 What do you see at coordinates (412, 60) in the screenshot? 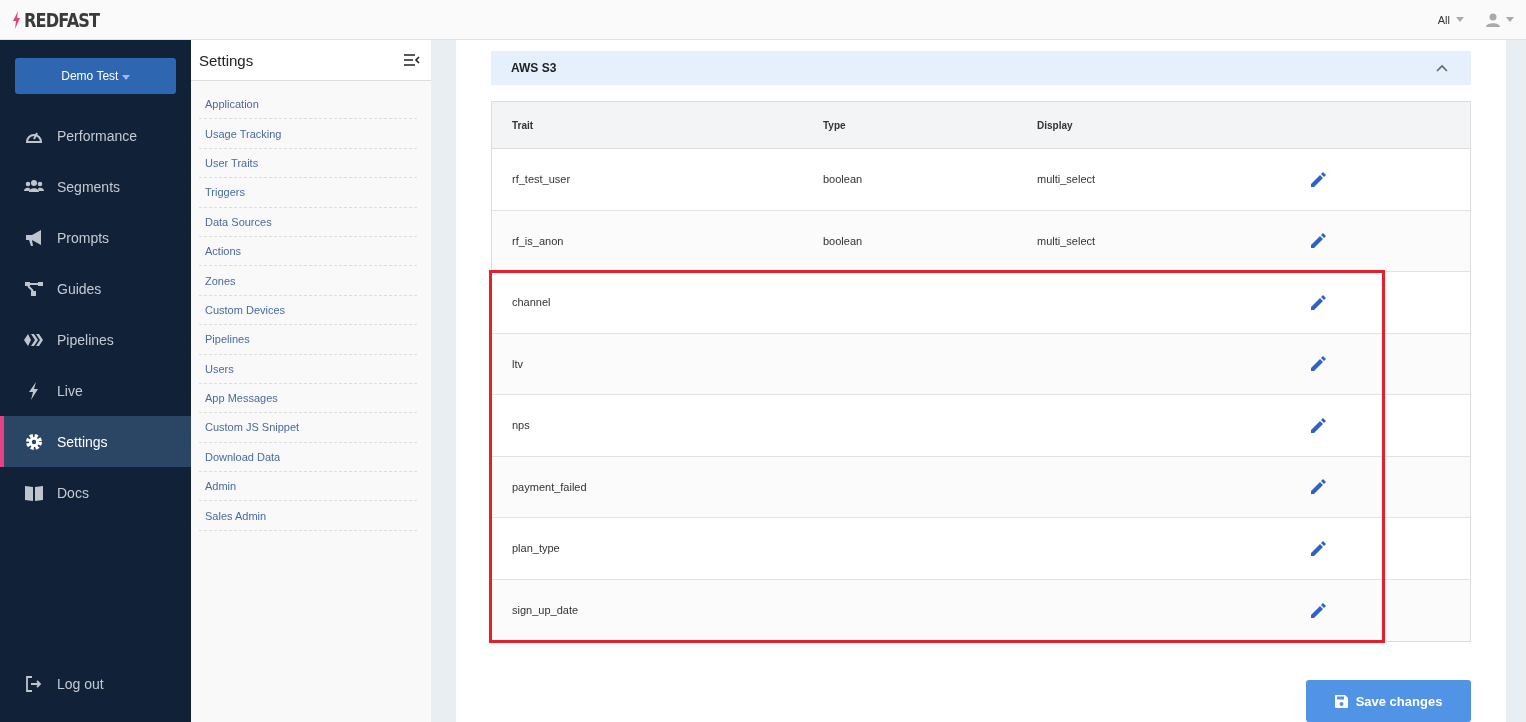
I see `collapse-menu-icon` at bounding box center [412, 60].